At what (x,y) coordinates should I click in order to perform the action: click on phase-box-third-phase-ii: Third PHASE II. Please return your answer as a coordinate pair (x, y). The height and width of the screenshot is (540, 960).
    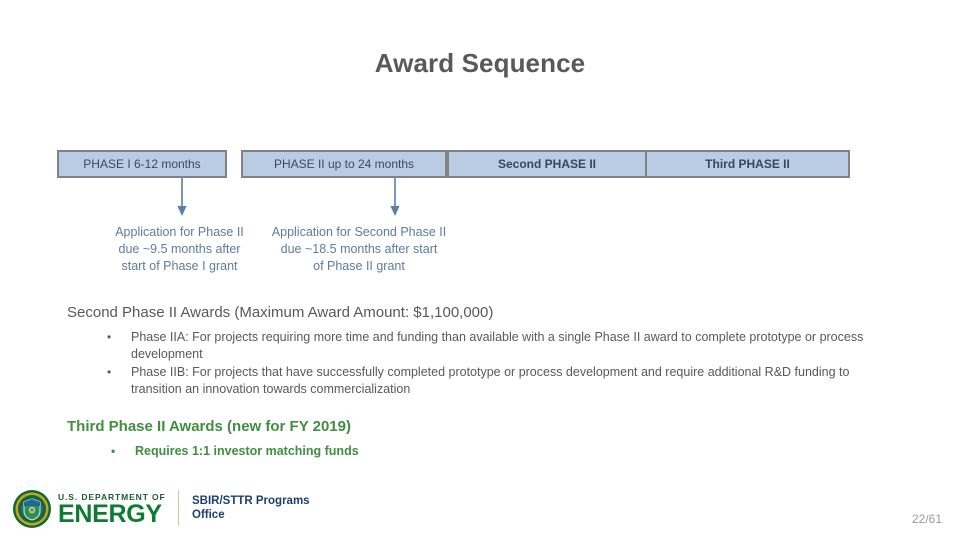
    Looking at the image, I should click on (747, 164).